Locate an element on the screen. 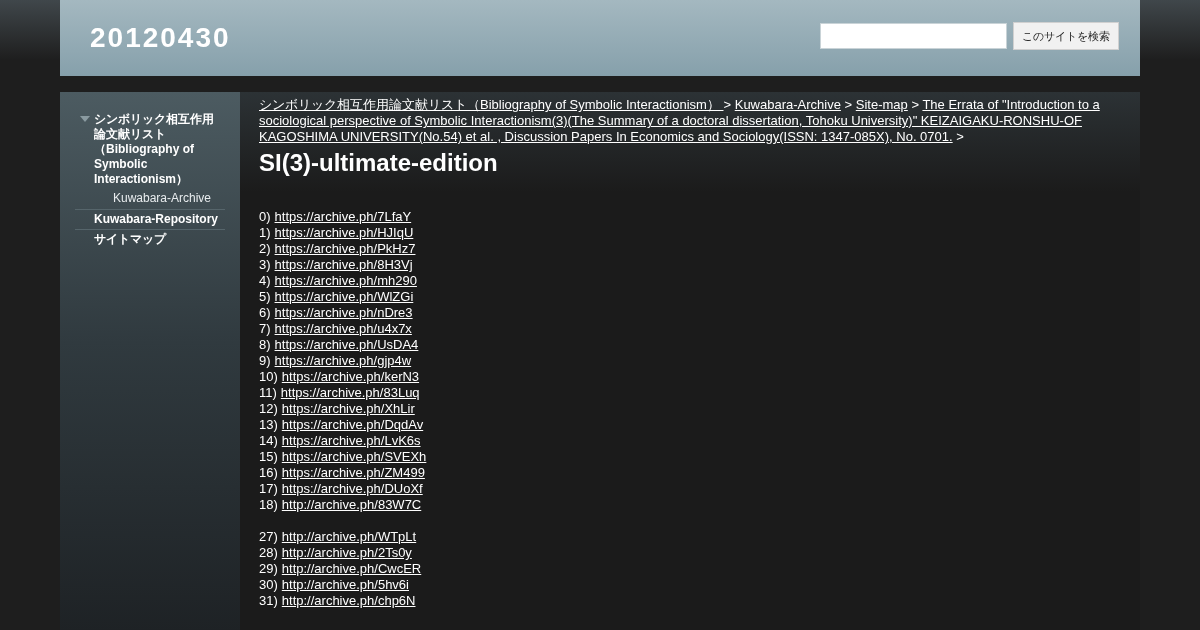  list-number: 31) is located at coordinates (268, 601).